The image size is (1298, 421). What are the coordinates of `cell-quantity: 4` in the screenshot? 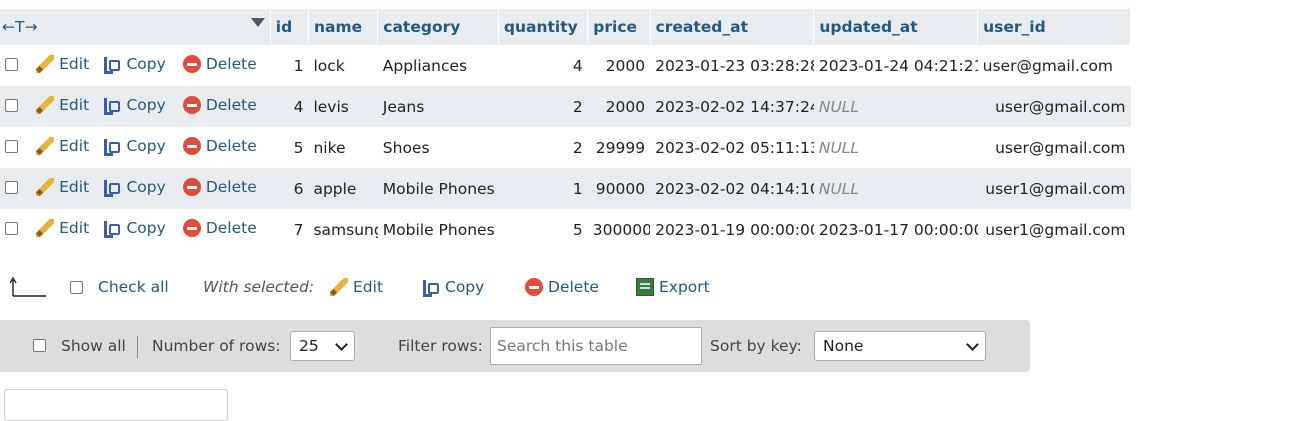 It's located at (543, 65).